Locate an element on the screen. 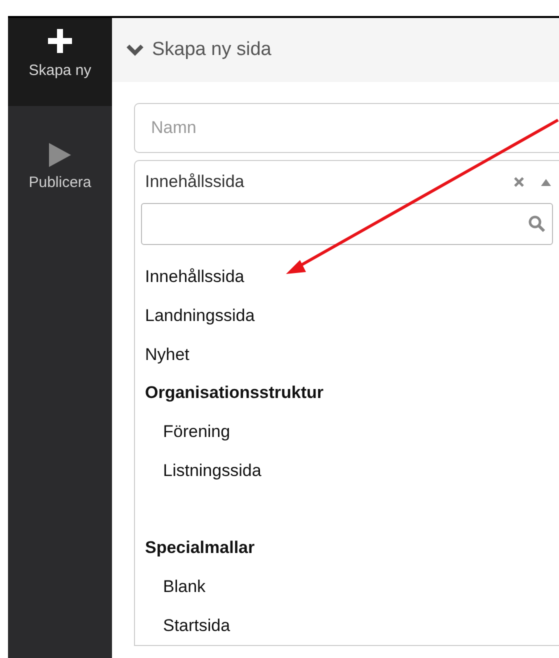 The width and height of the screenshot is (559, 658). option-group-heading: Organisationsstruktur is located at coordinates (234, 393).